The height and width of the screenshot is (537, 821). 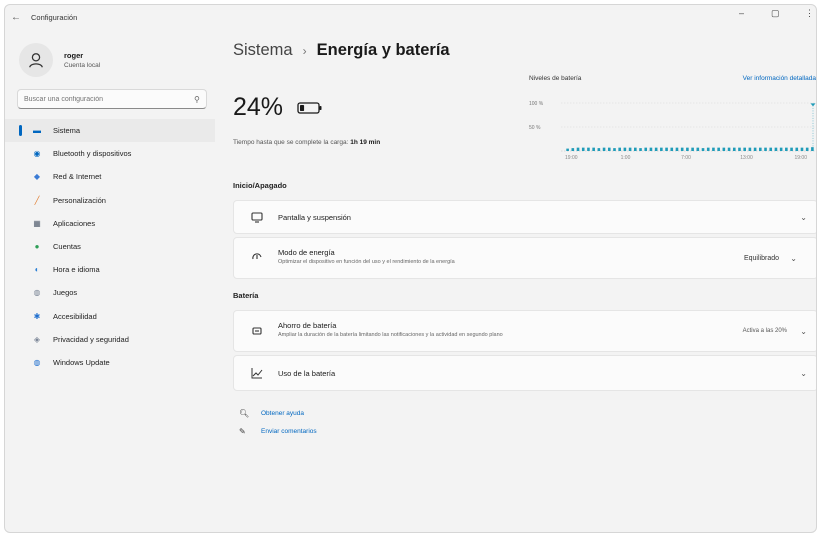 I want to click on feedback-label: Enviar comentarios, so click(x=289, y=431).